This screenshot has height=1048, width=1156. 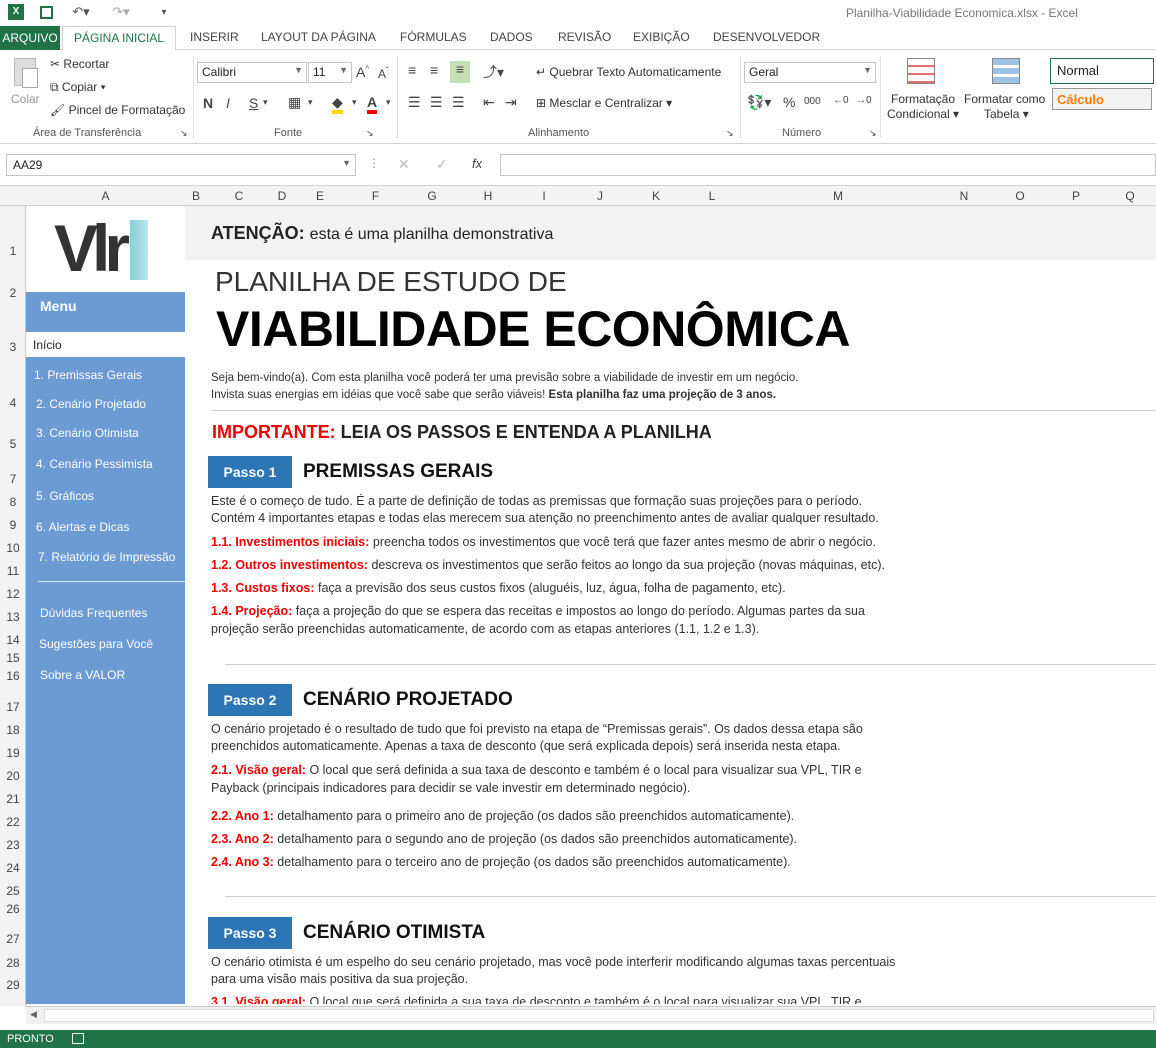 What do you see at coordinates (25, 73) in the screenshot?
I see `paste-icon` at bounding box center [25, 73].